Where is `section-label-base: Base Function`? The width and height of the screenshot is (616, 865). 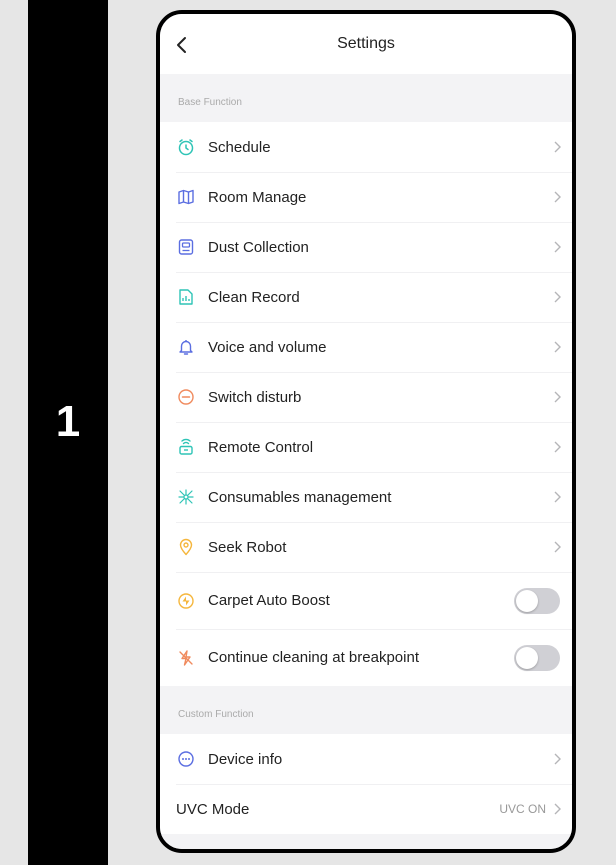
section-label-base: Base Function is located at coordinates (366, 98).